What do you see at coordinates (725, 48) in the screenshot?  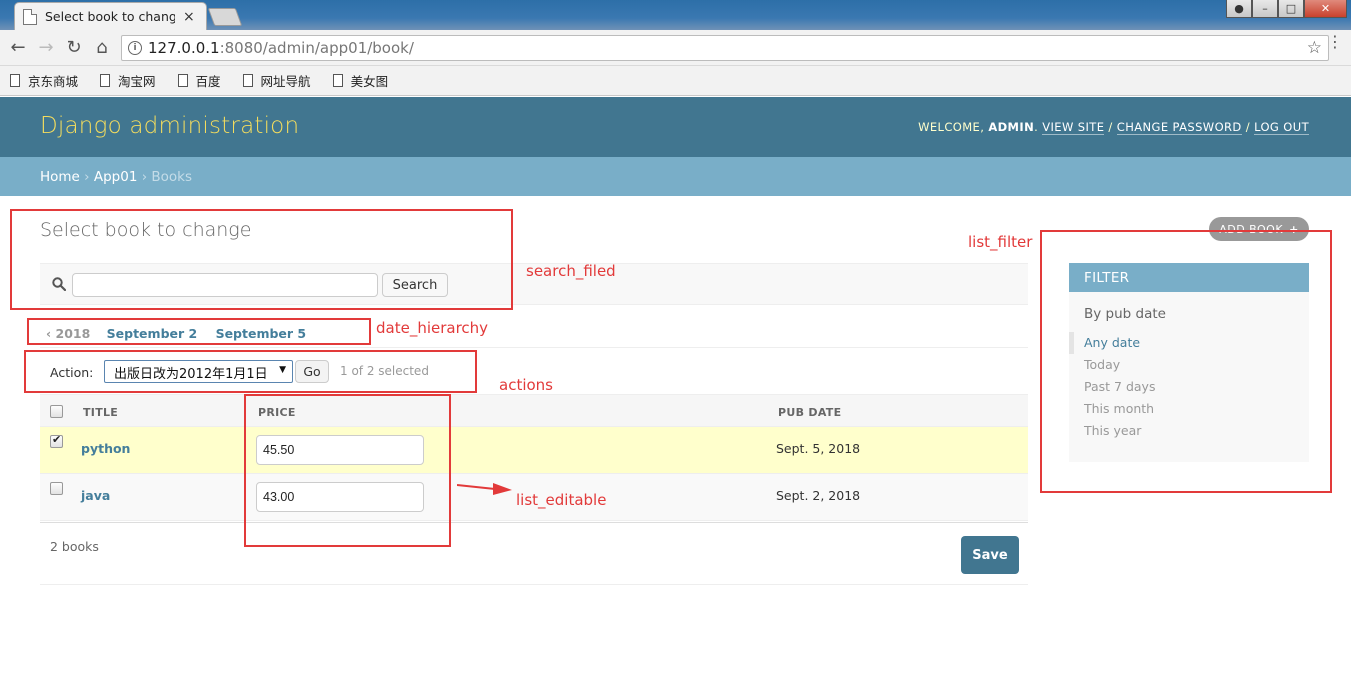 I see `address-bar: i 127.0.0.1:8080/admin/app01/book/ ☆` at bounding box center [725, 48].